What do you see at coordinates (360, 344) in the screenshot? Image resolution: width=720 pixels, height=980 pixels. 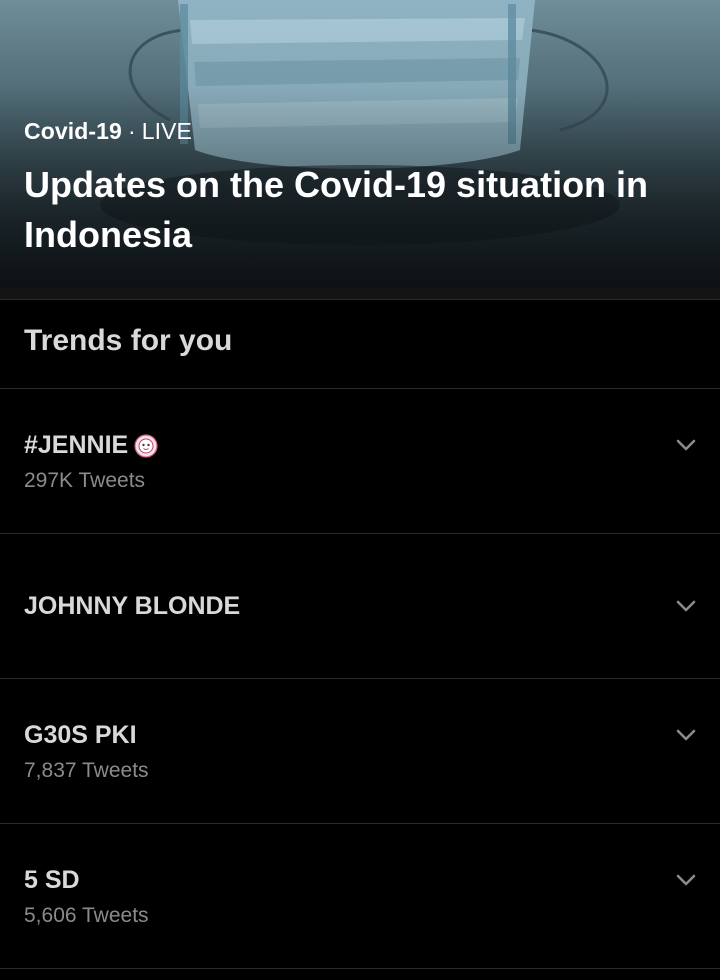 I see `trends-section-header: Trends for you` at bounding box center [360, 344].